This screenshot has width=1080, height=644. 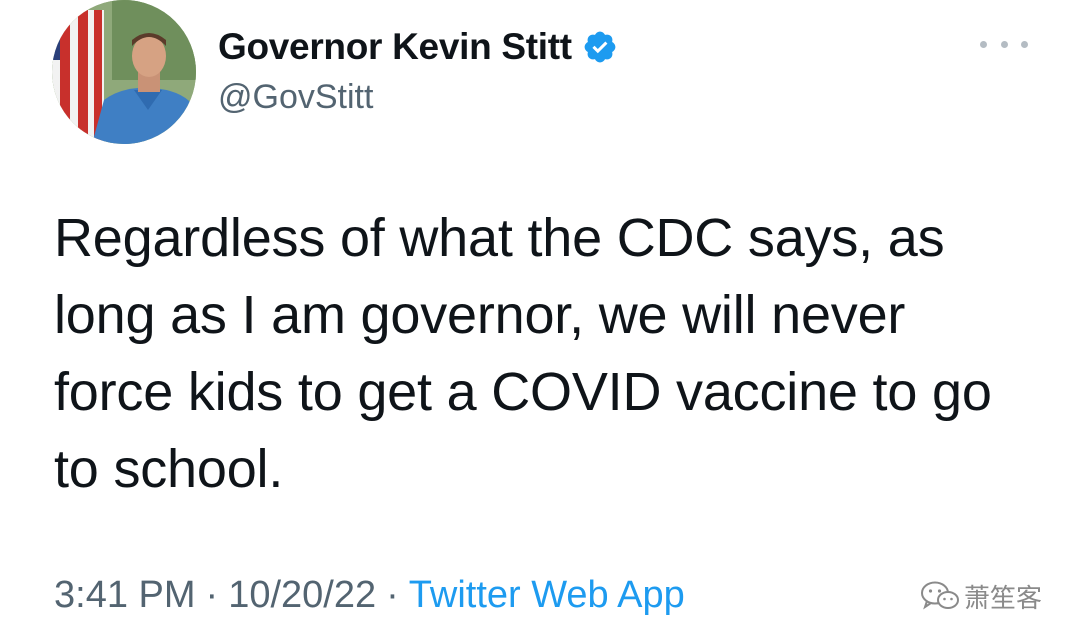 I want to click on tweet-meta: 3:41 PM · 10/20/22 · Twitter Web App, so click(x=369, y=595).